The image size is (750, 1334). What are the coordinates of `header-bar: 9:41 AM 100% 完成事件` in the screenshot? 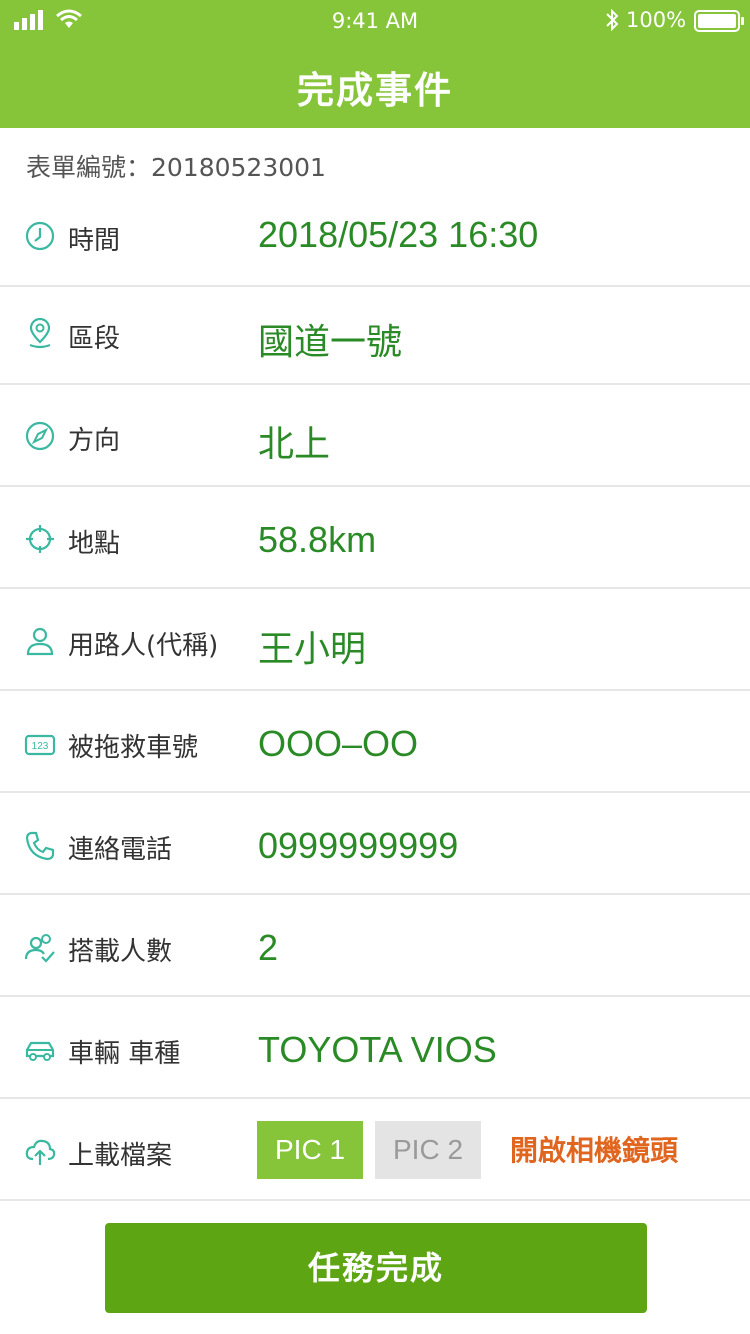 It's located at (375, 64).